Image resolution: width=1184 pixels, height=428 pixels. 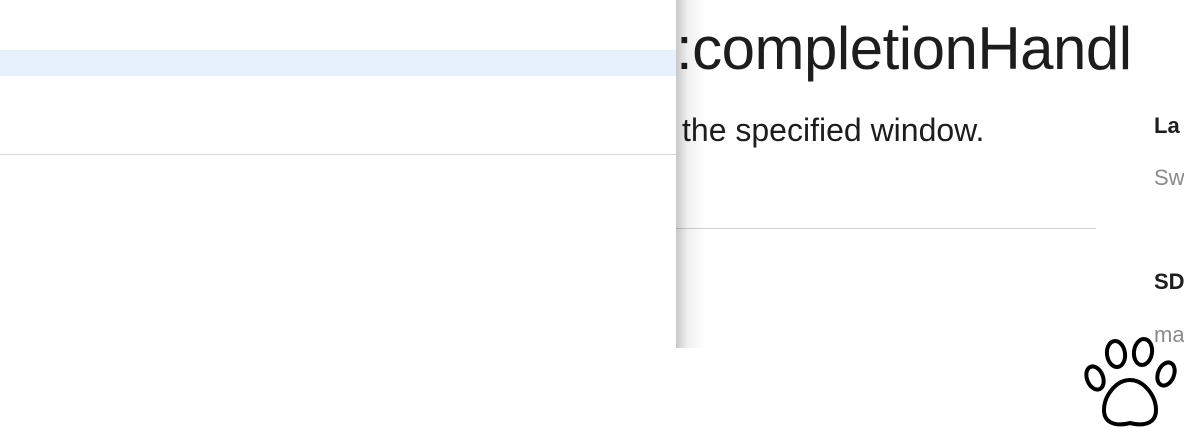 I want to click on language-value: Sw, so click(x=1169, y=178).